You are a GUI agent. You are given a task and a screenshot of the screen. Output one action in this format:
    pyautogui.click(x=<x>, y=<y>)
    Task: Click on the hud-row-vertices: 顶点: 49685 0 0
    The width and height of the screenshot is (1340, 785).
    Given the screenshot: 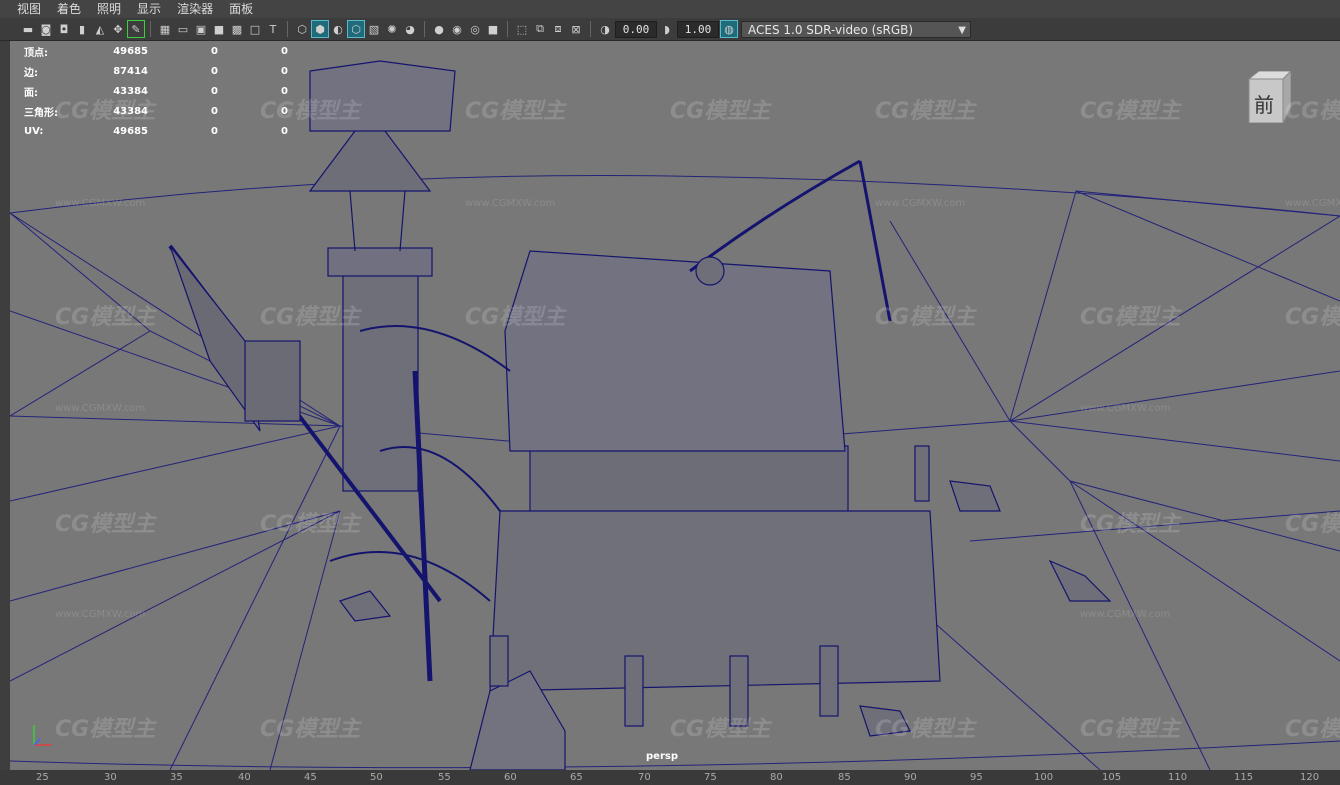 What is the action you would take?
    pyautogui.click(x=156, y=51)
    